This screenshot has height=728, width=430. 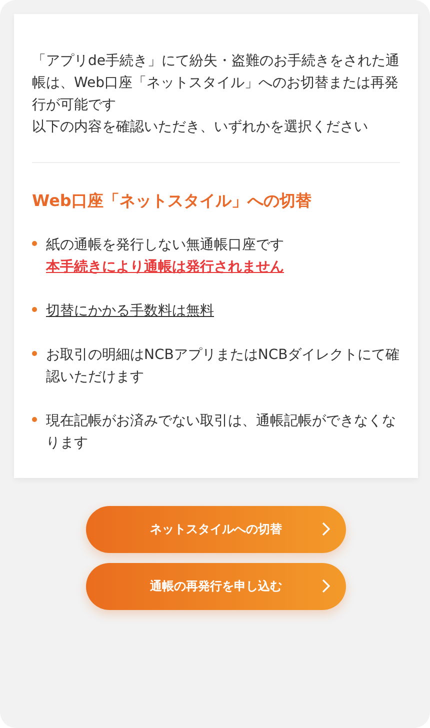 I want to click on action-button: 通帳の再発行を申し込む, so click(x=216, y=586).